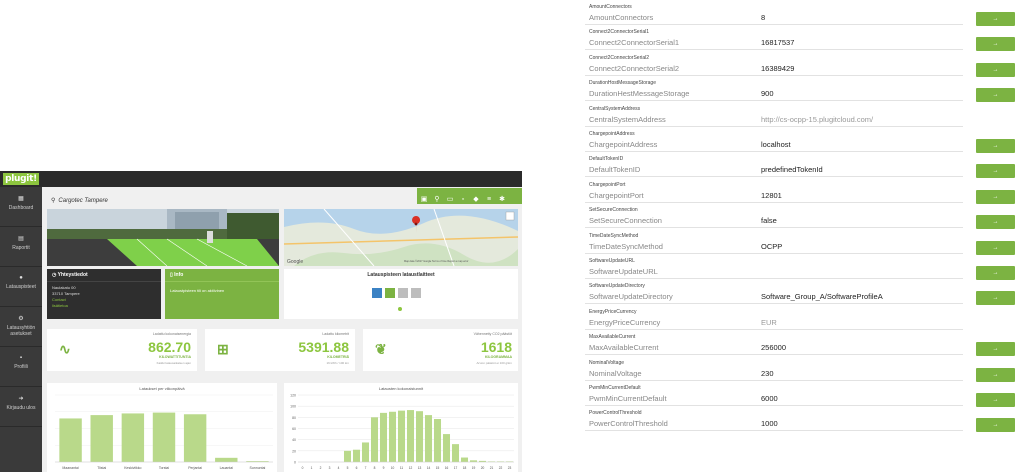  I want to click on location-icon: ⚲, so click(437, 200).